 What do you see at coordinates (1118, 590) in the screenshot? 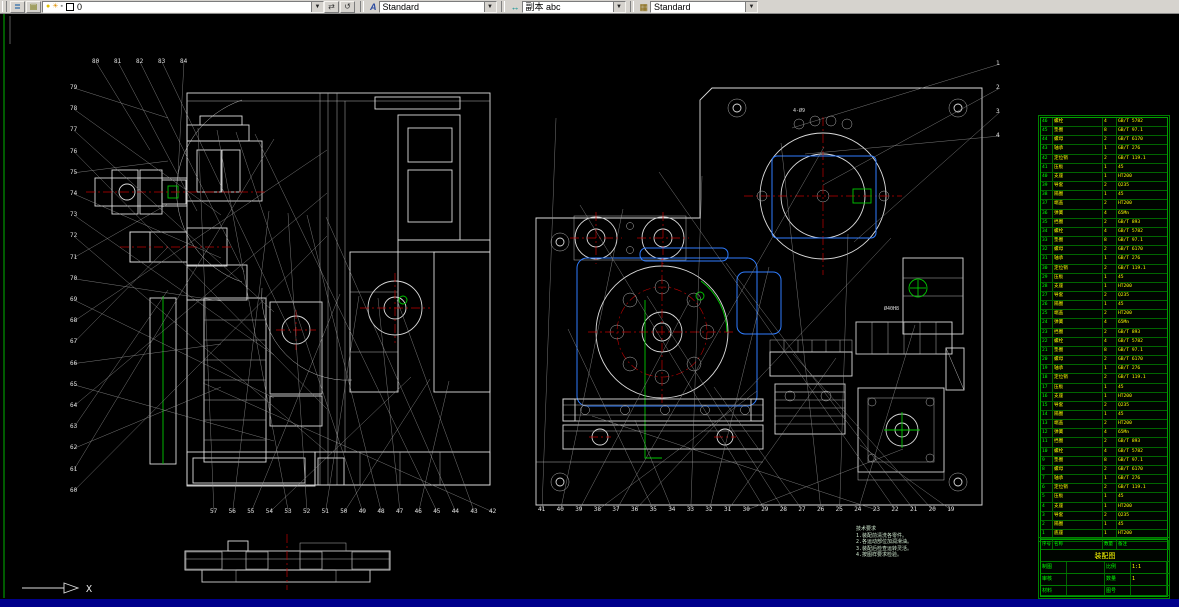
I see `titleblock-cell: 图号` at bounding box center [1118, 590].